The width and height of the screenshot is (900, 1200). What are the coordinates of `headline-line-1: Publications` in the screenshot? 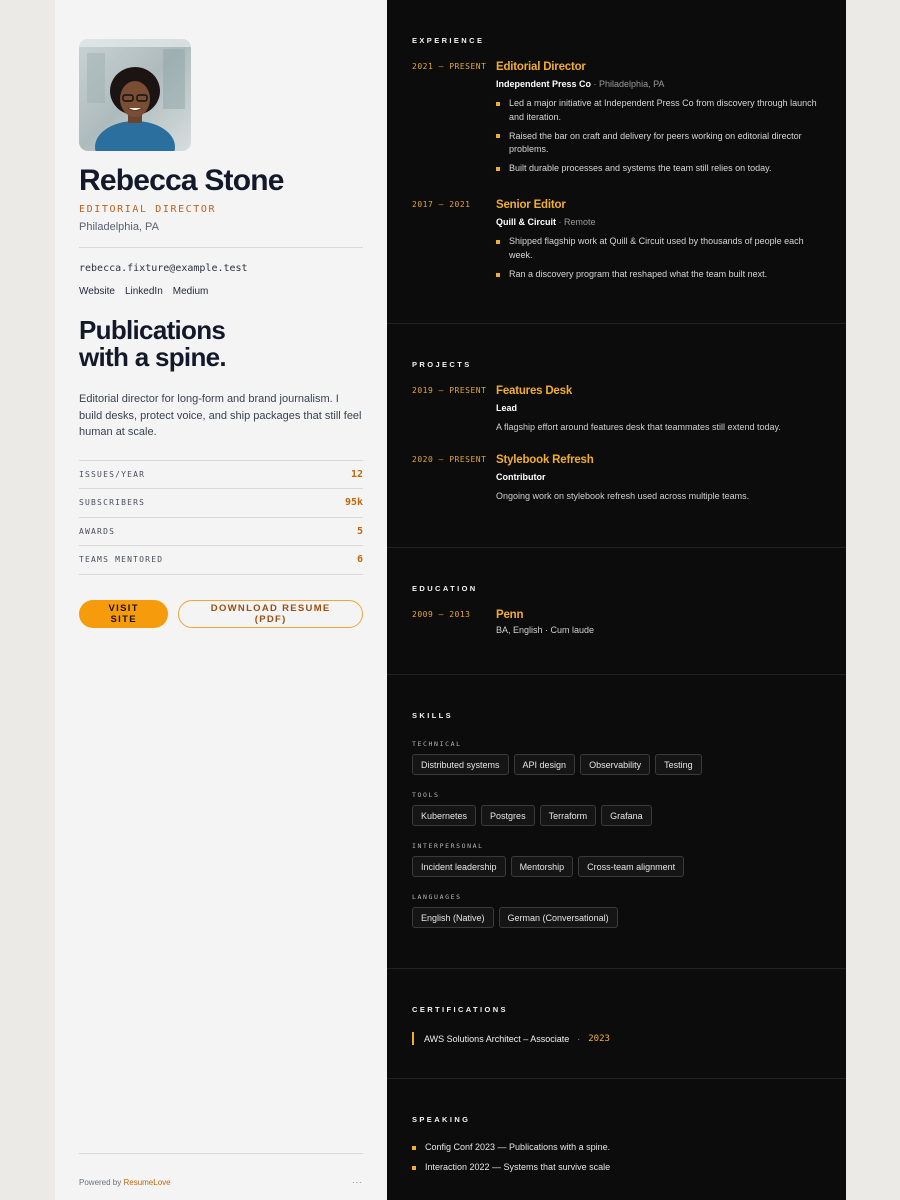 It's located at (152, 330).